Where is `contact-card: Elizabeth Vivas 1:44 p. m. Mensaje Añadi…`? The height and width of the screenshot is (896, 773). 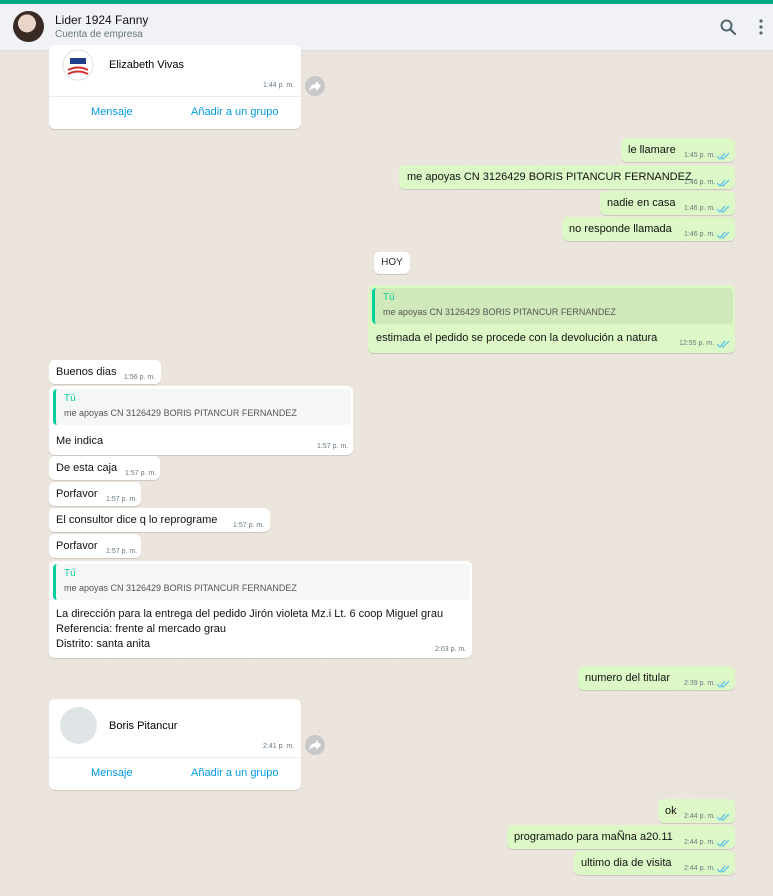
contact-card: Elizabeth Vivas 1:44 p. m. Mensaje Añadi… is located at coordinates (175, 87).